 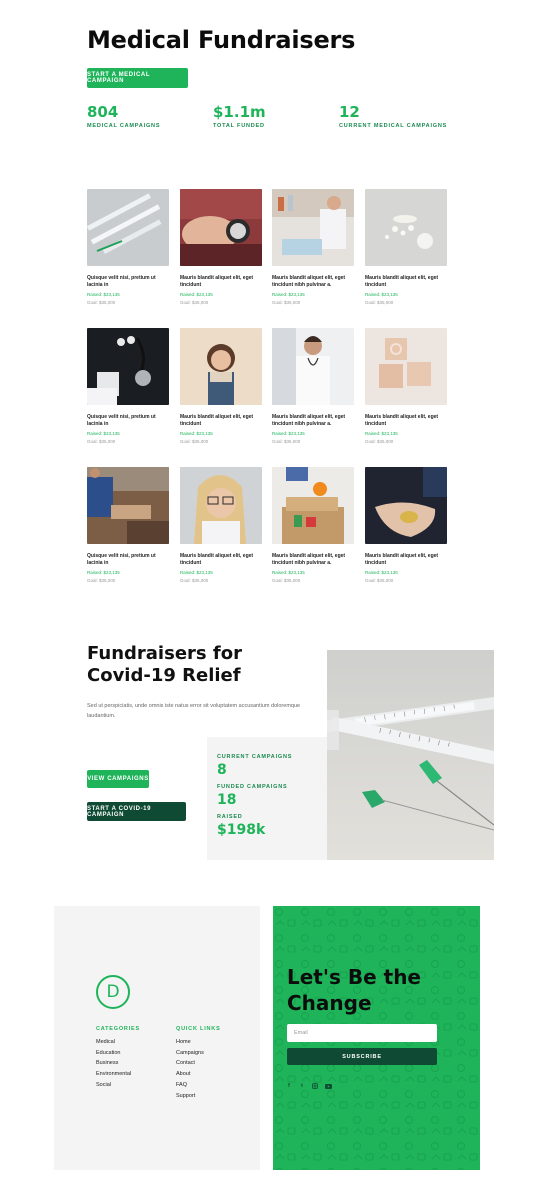 What do you see at coordinates (328, 1086) in the screenshot?
I see `youtube-icon` at bounding box center [328, 1086].